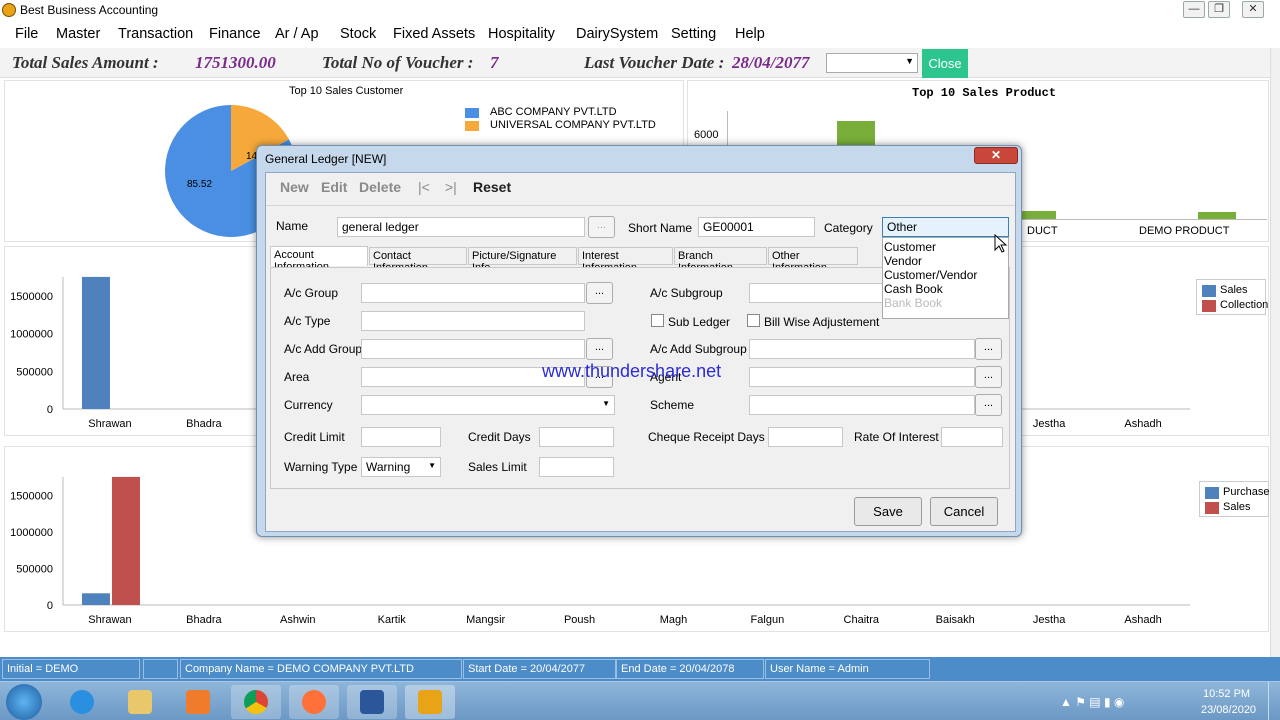 The width and height of the screenshot is (1280, 720). What do you see at coordinates (140, 702) in the screenshot?
I see `explorer-taskbar-icon` at bounding box center [140, 702].